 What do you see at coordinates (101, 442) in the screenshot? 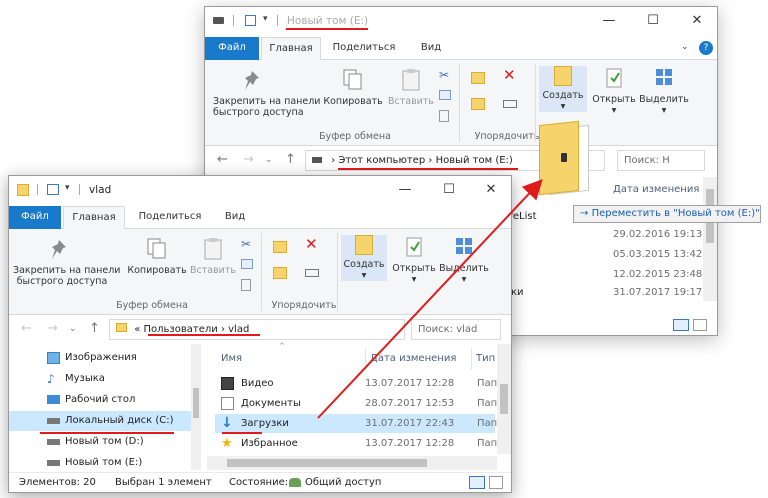
I see `nav-item-volume-d: Новый том (D:)` at bounding box center [101, 442].